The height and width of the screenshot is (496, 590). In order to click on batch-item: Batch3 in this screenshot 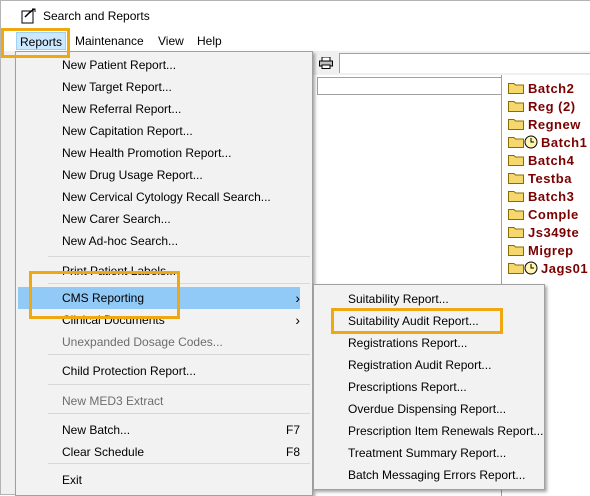, I will do `click(541, 196)`.